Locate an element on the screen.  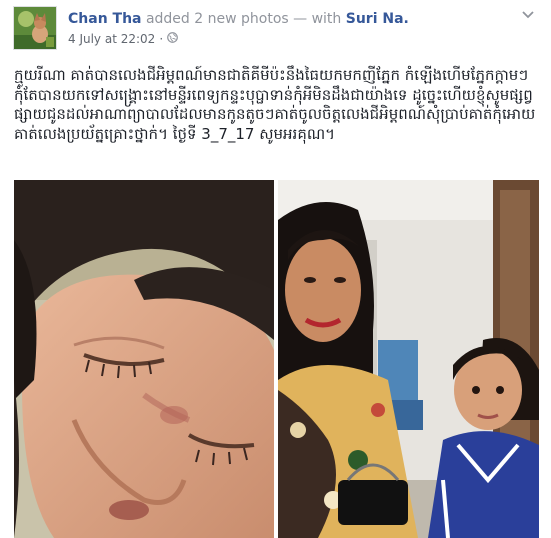
author-avatar is located at coordinates (35, 28).